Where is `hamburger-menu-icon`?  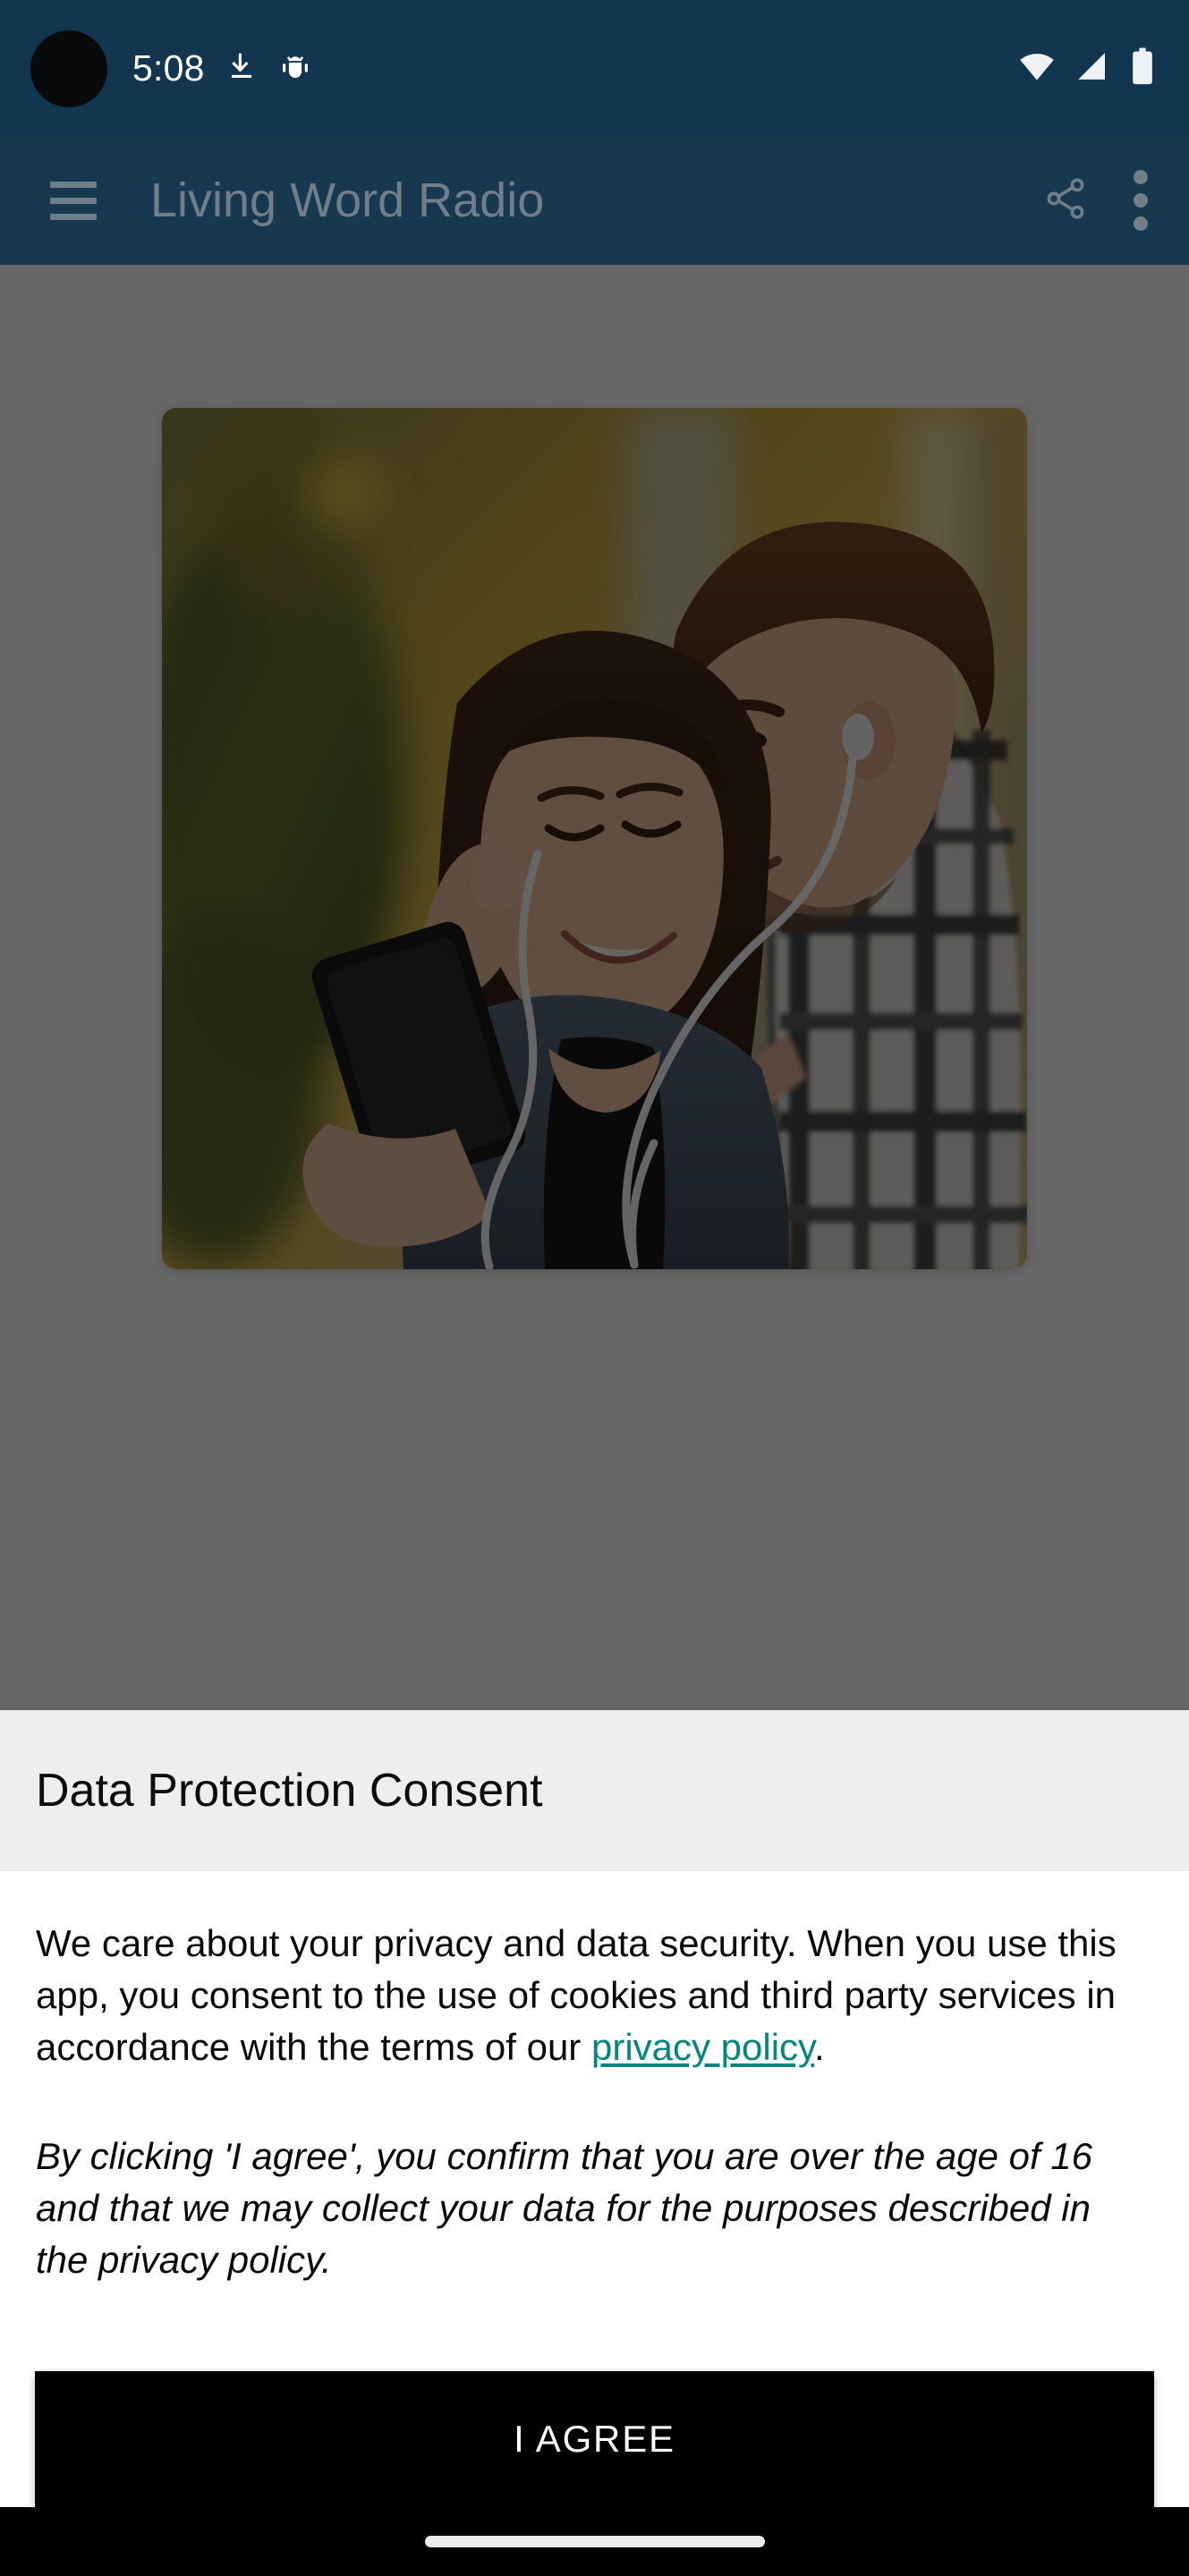 hamburger-menu-icon is located at coordinates (73, 200).